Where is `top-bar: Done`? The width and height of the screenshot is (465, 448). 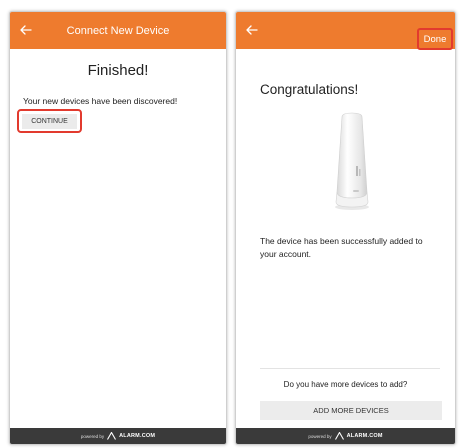
top-bar: Done is located at coordinates (345, 31).